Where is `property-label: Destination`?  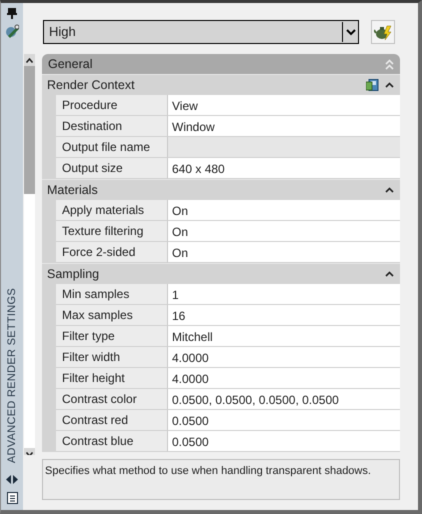 property-label: Destination is located at coordinates (112, 126).